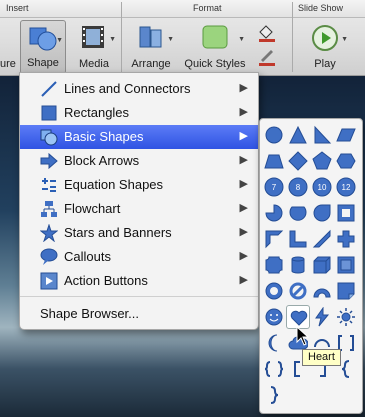 The height and width of the screenshot is (417, 365). I want to click on equation-icon, so click(49, 185).